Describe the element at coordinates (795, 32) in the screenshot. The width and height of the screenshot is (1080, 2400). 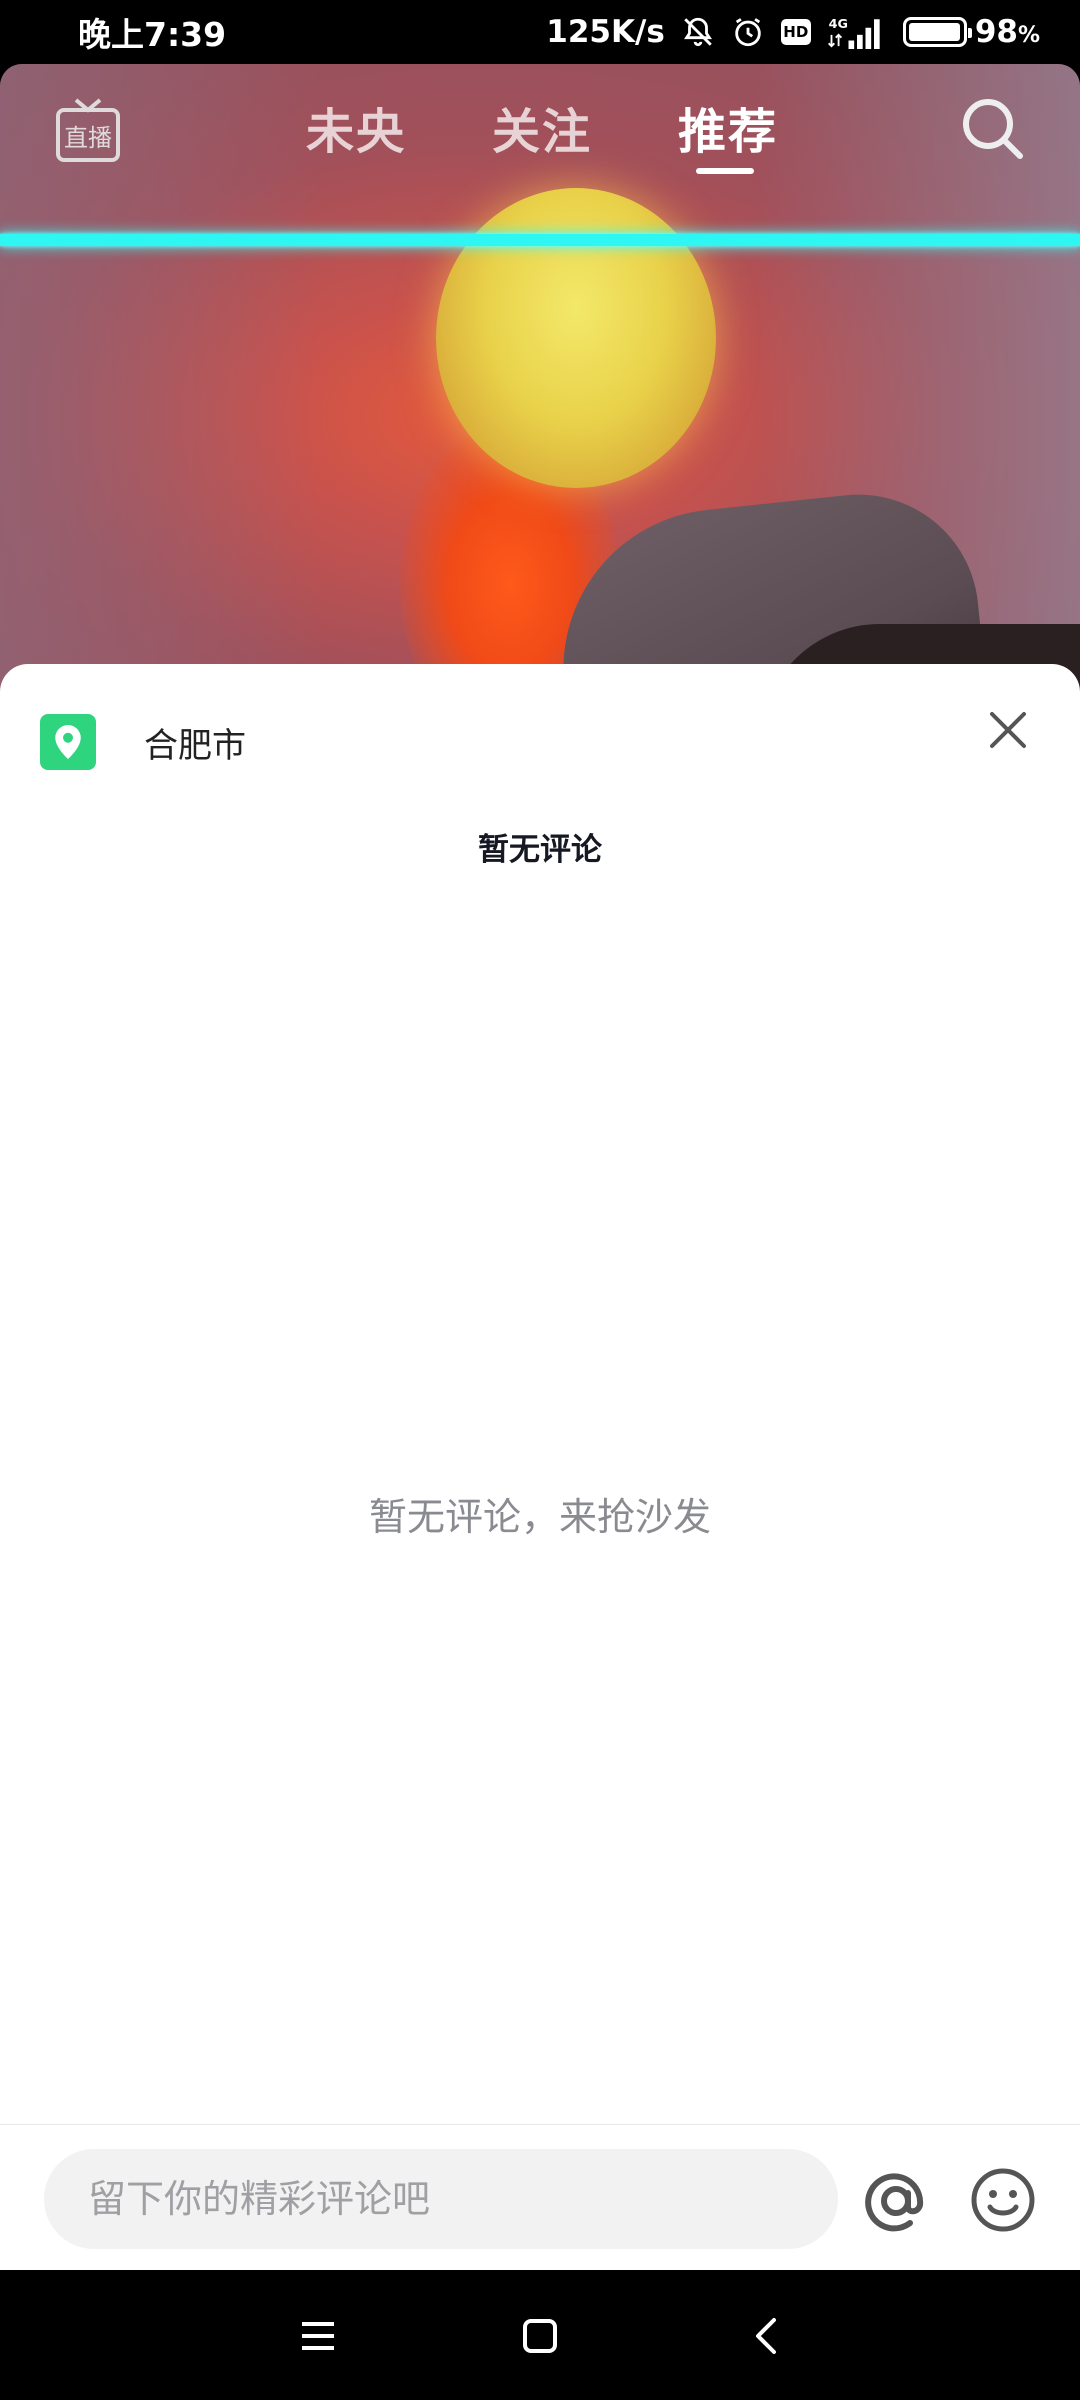
I see `hd-badge: HD` at that location.